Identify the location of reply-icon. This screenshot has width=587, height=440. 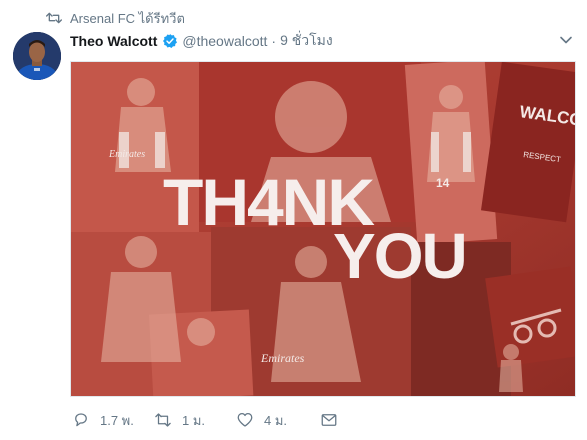
(81, 420).